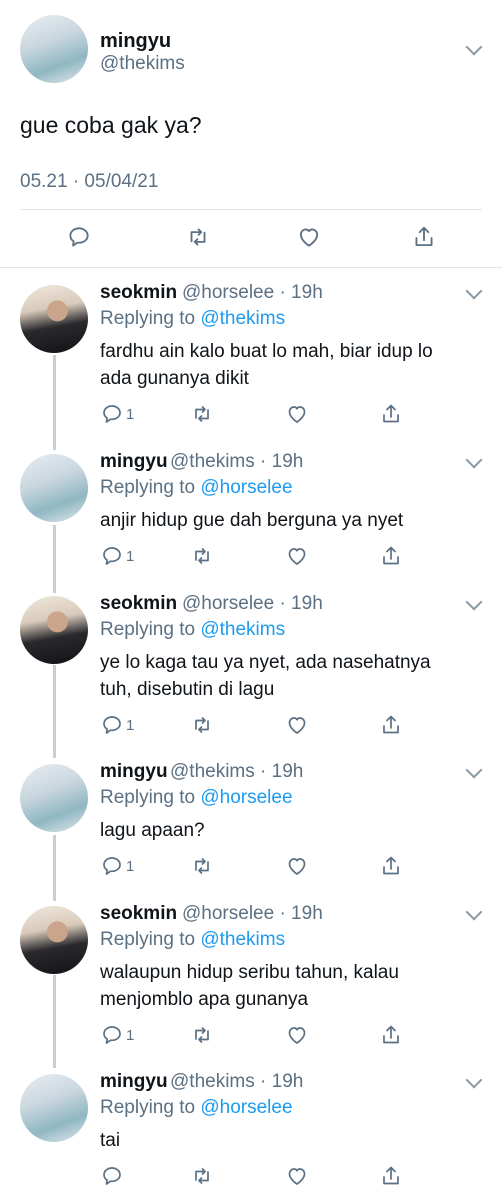  I want to click on tweet-text-line: walaupun hidup seribu tahun, kalau, so click(249, 972).